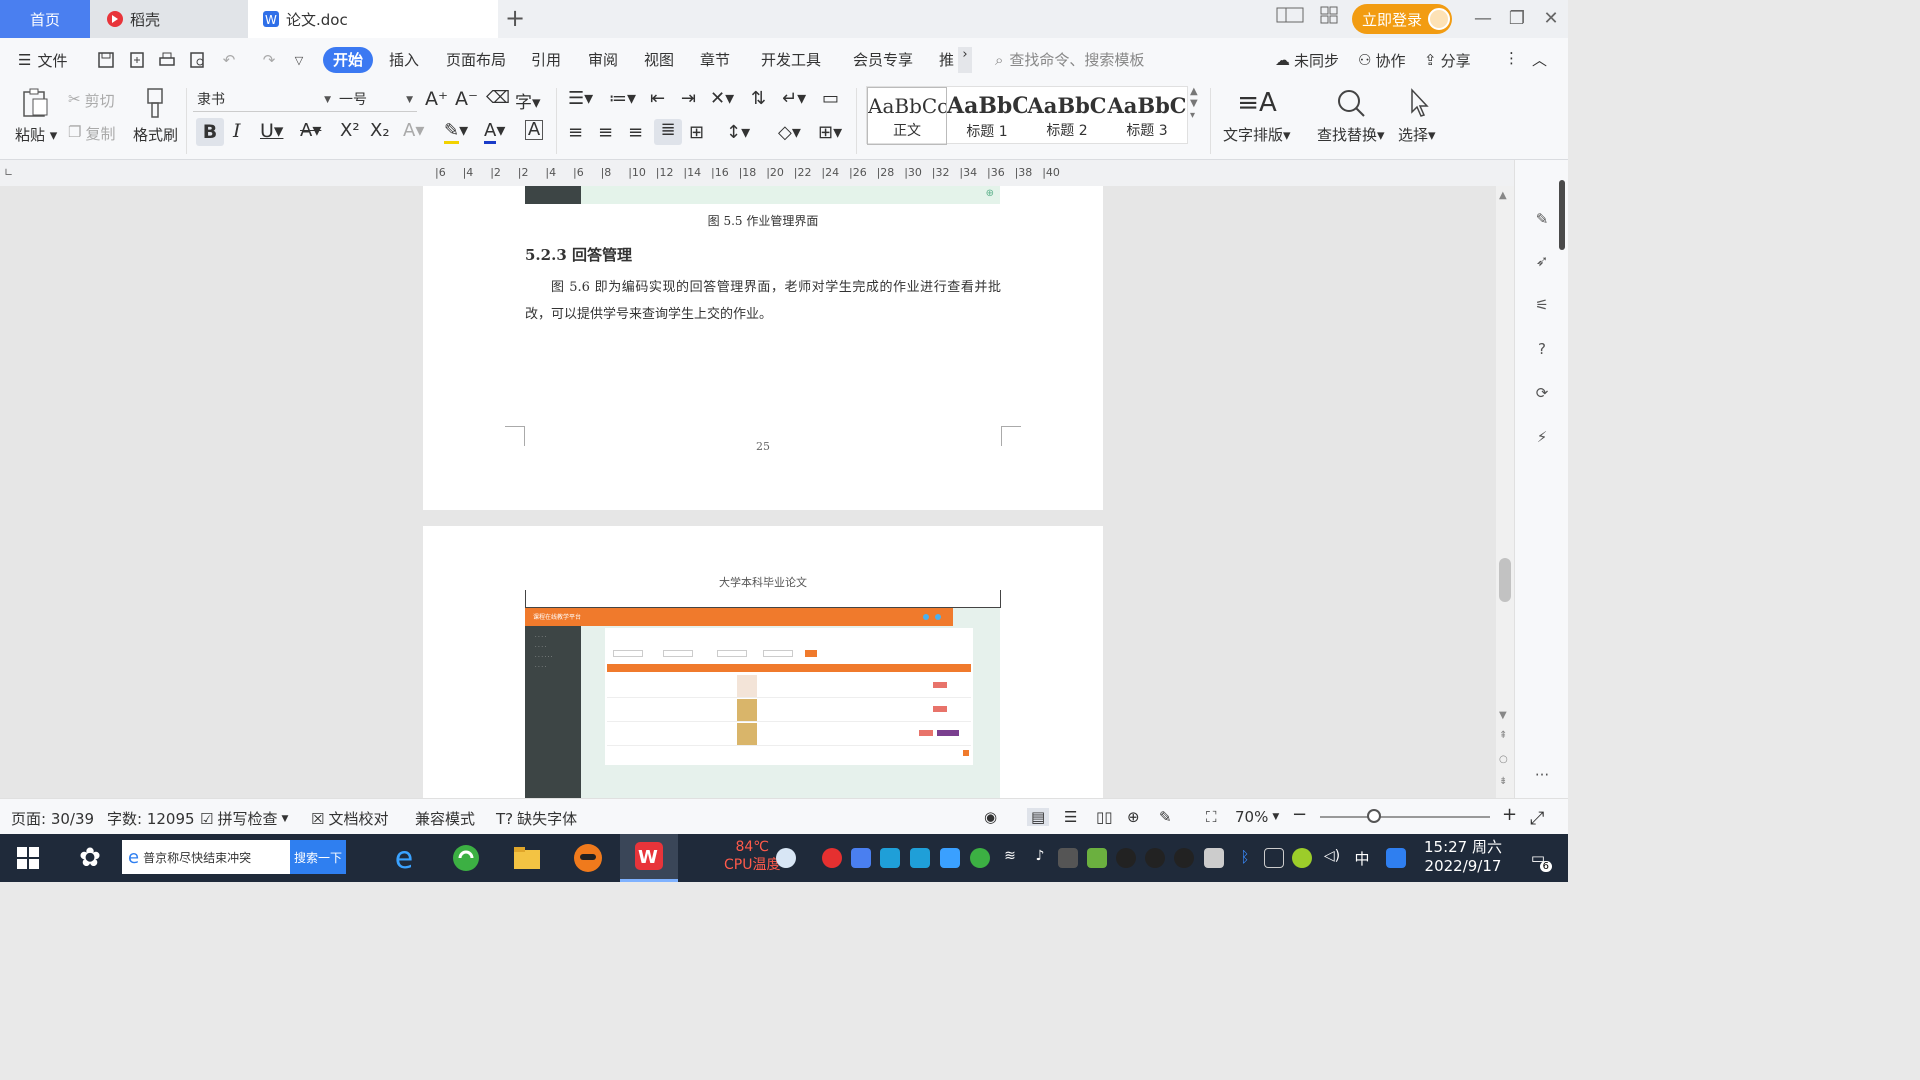 This screenshot has height=1080, width=1920. Describe the element at coordinates (1503, 195) in the screenshot. I see `scroll-up-icon: ▲` at that location.